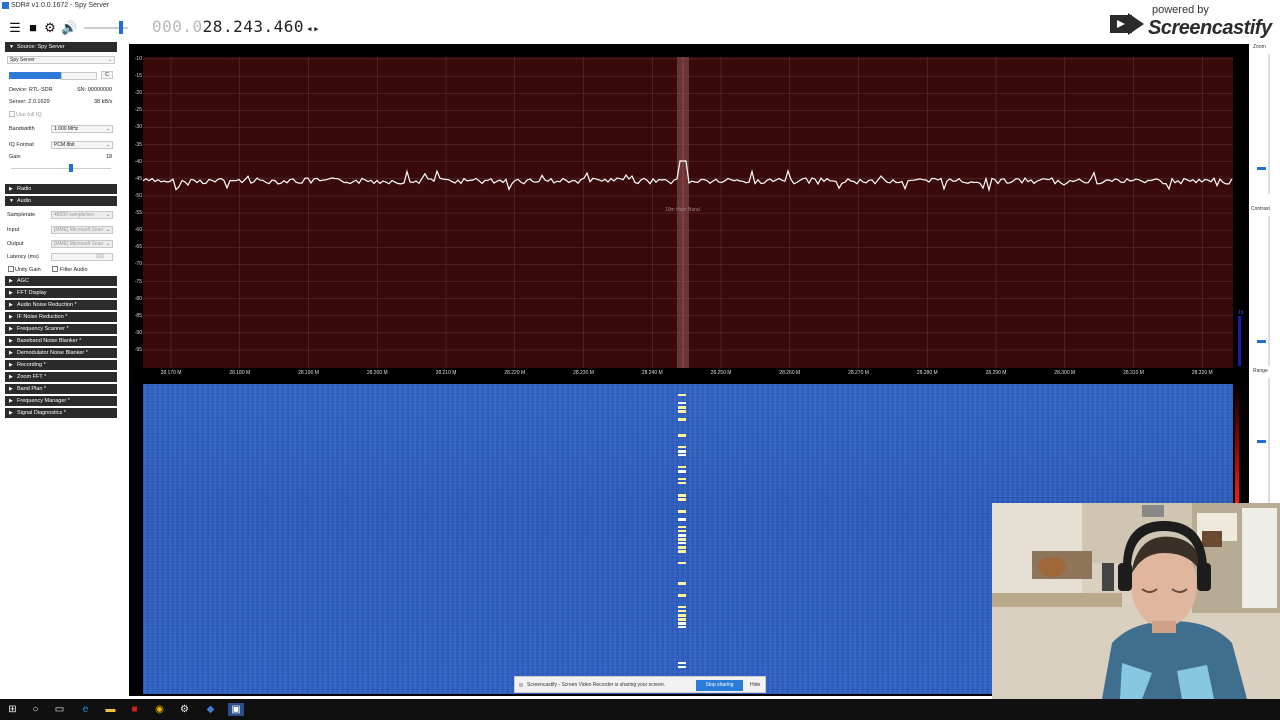 The width and height of the screenshot is (1280, 720). I want to click on y-tick-label: -85, so click(138, 315).